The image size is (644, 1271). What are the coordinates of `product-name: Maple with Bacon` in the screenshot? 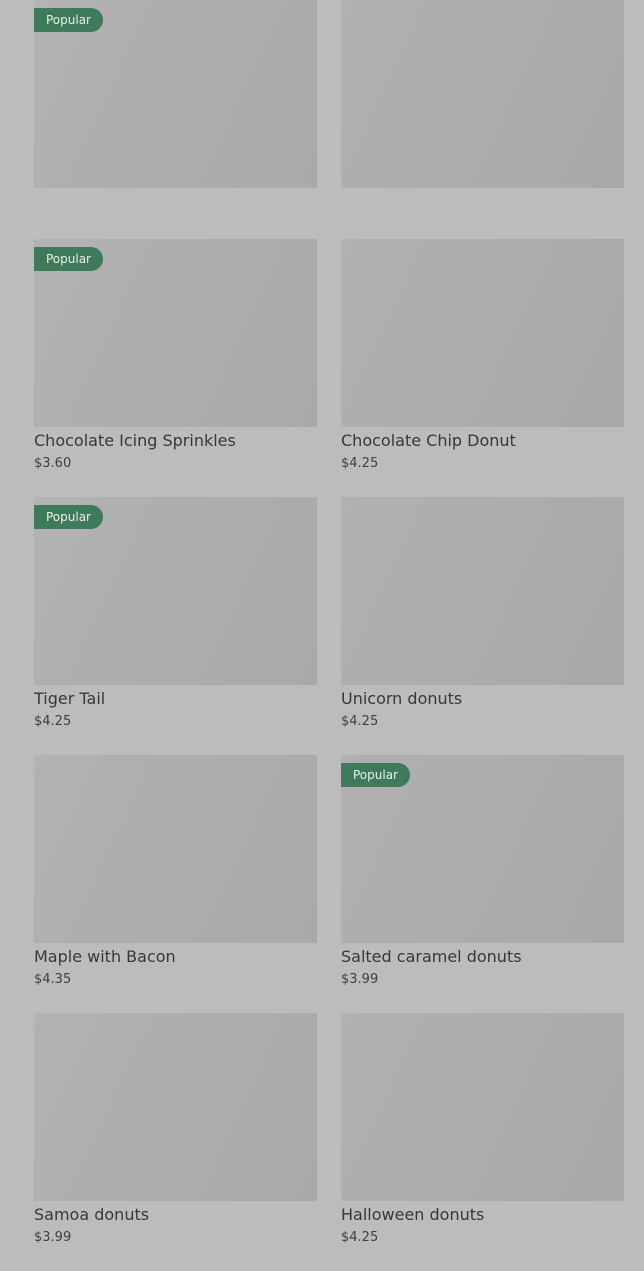 It's located at (175, 957).